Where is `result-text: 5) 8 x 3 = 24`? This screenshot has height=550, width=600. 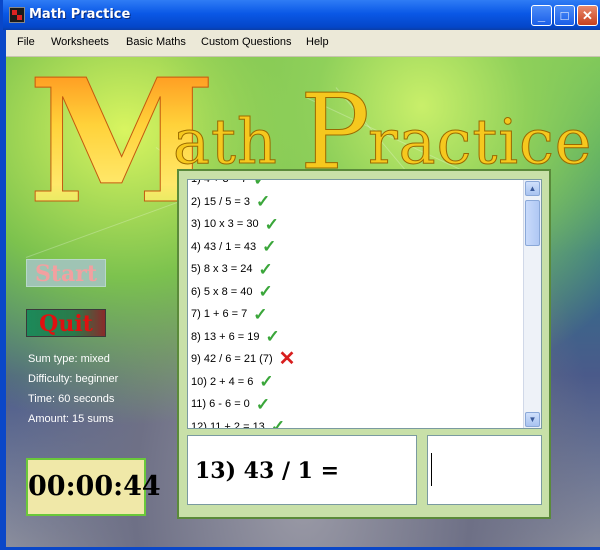
result-text: 5) 8 x 3 = 24 is located at coordinates (222, 269).